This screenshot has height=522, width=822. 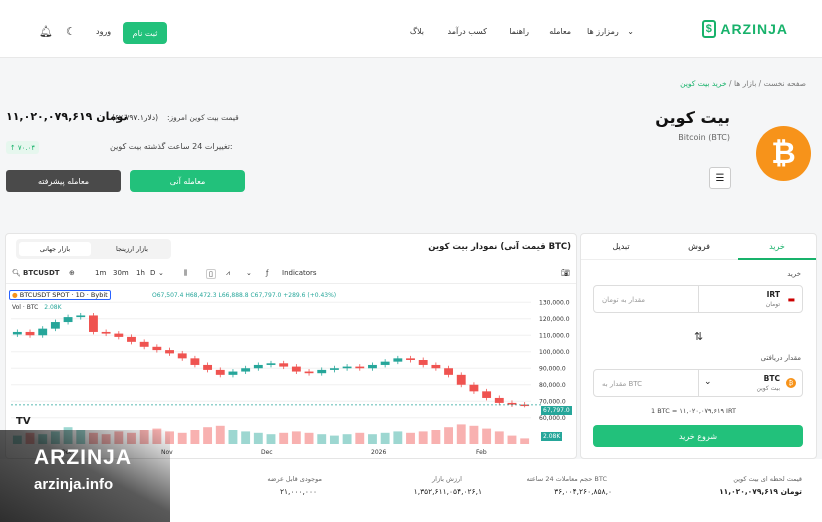 I want to click on stat-label-supply: موجودی قابل عرضه, so click(x=294, y=479).